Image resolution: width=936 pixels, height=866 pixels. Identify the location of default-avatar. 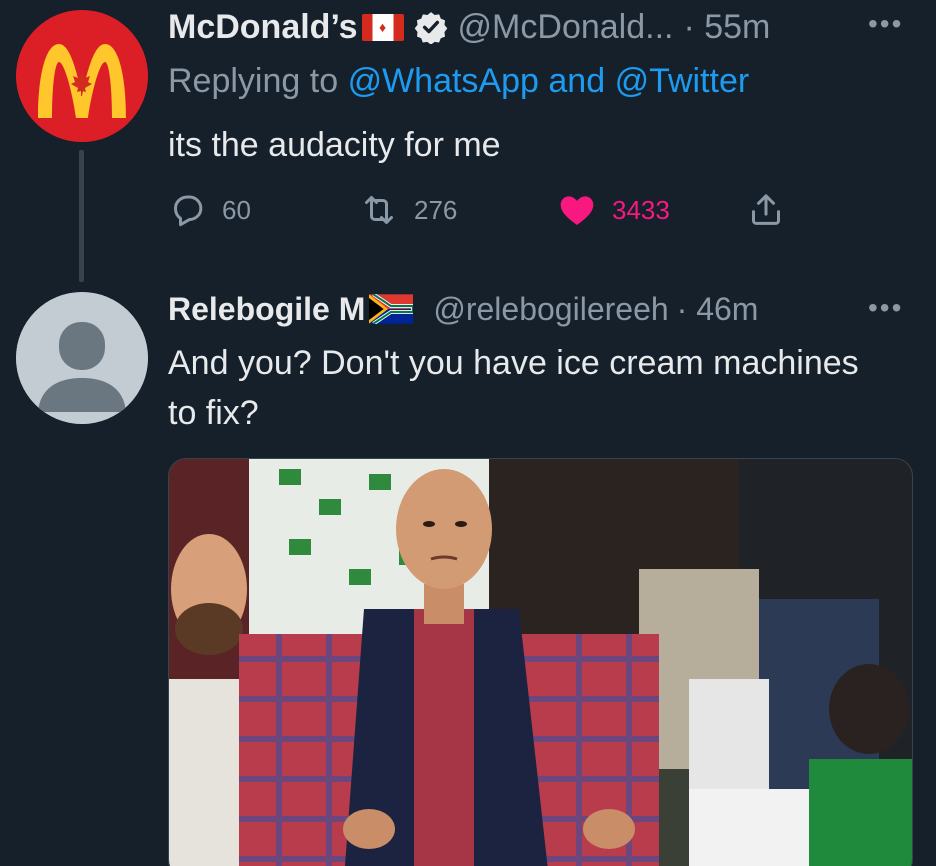
(82, 358).